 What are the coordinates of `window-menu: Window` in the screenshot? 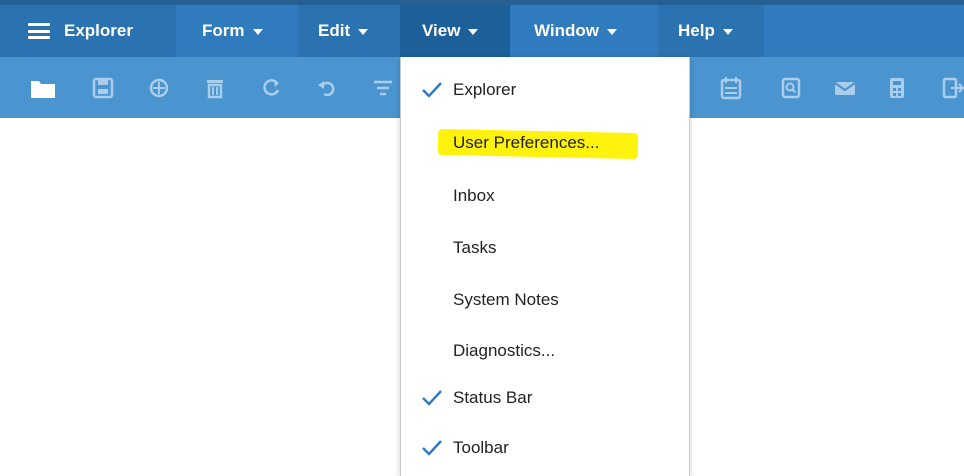 It's located at (584, 31).